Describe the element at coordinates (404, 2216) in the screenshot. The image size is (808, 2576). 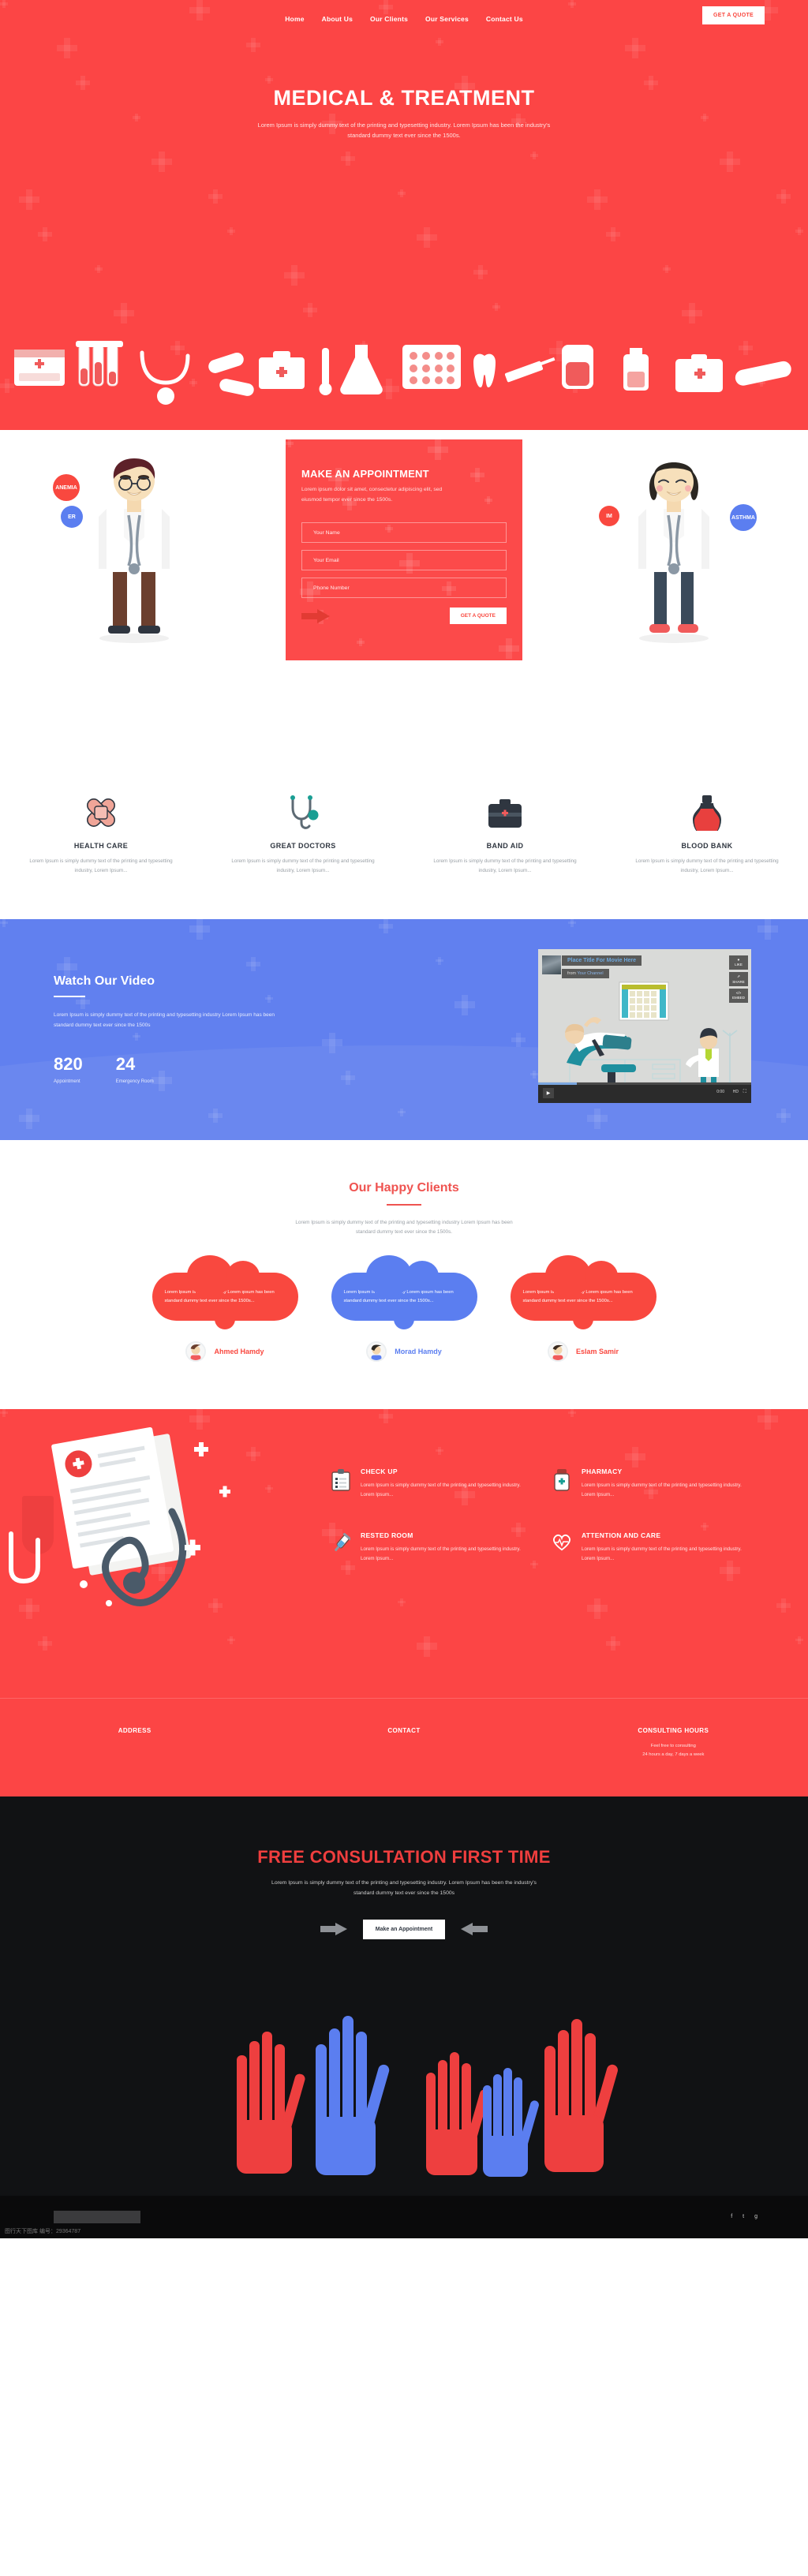
I see `dark-footer-bar: f t g` at that location.